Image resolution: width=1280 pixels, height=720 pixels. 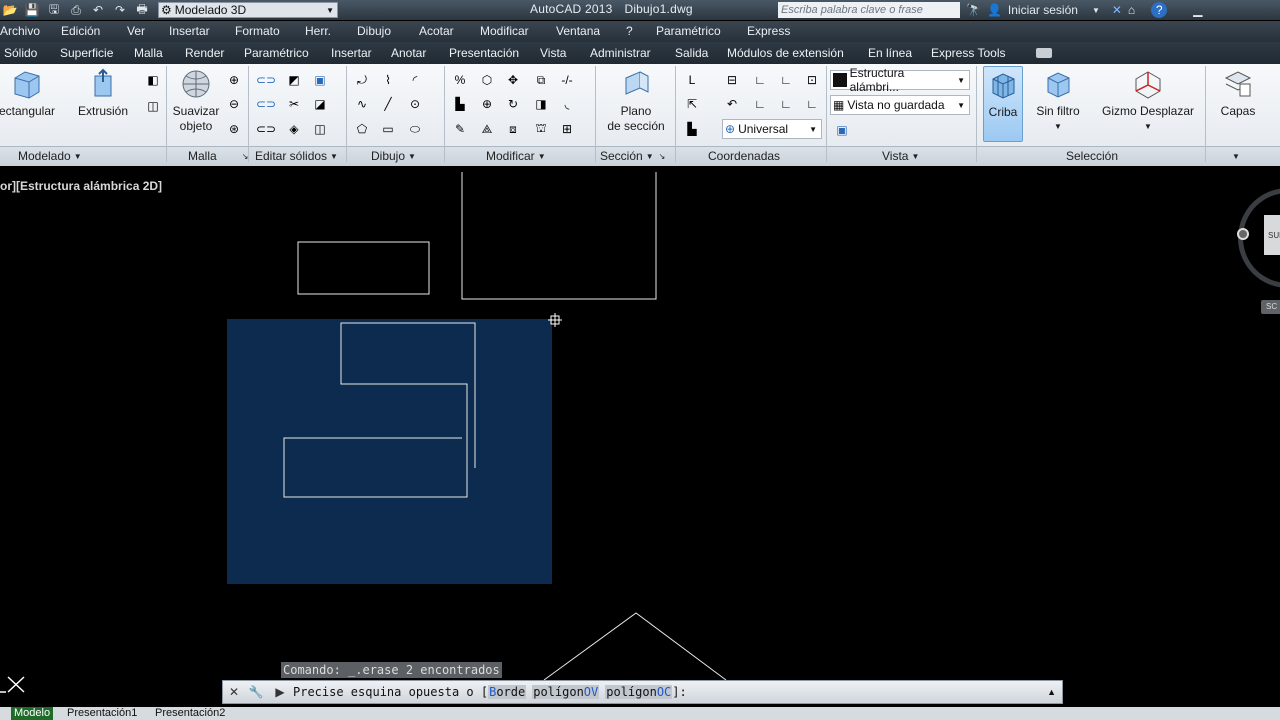 I want to click on criba-button: Criba, so click(x=1003, y=104).